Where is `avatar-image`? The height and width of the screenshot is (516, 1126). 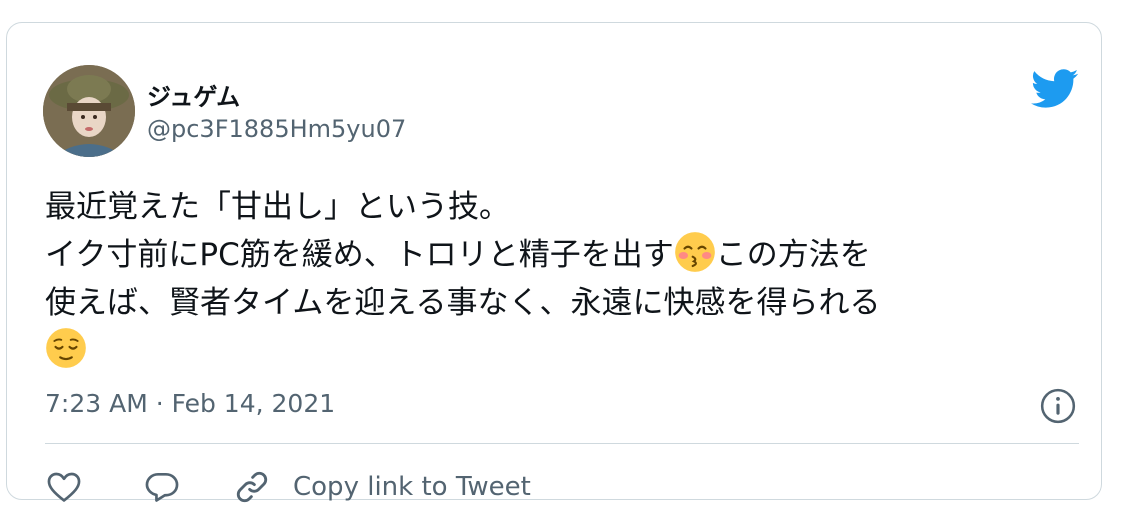 avatar-image is located at coordinates (89, 111).